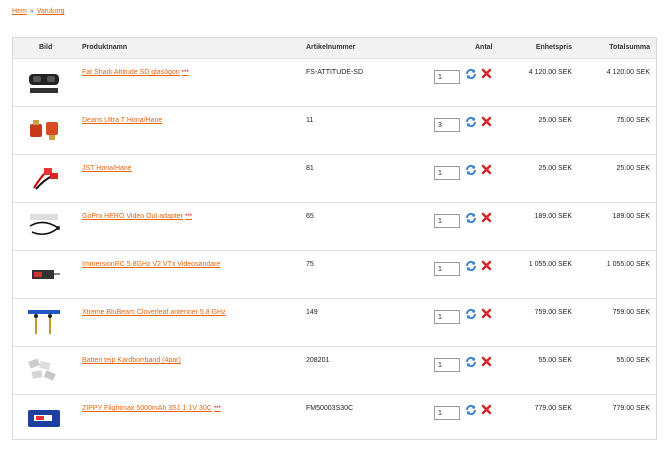 This screenshot has width=669, height=449. What do you see at coordinates (131, 72) in the screenshot?
I see `product-name-text: Fat Shark Attitude SD glasögon` at bounding box center [131, 72].